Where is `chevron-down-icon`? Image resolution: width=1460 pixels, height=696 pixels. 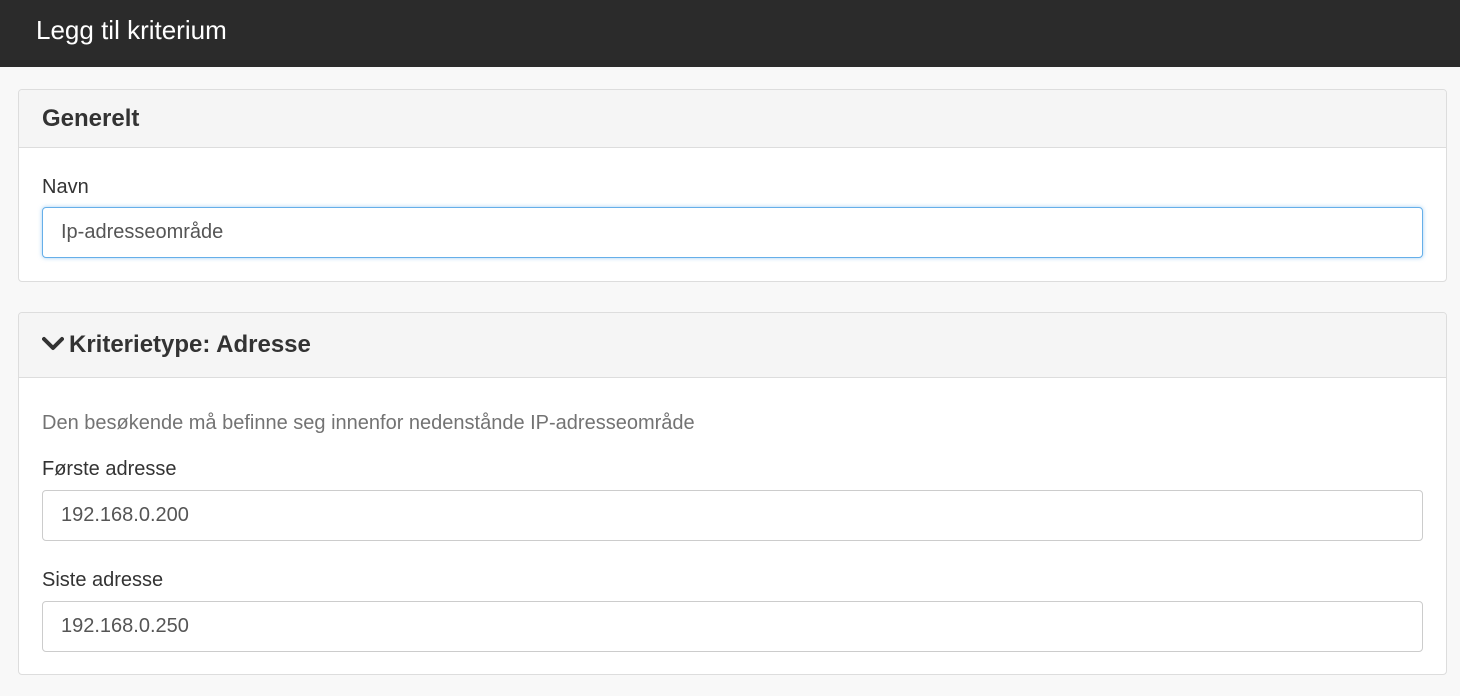
chevron-down-icon is located at coordinates (53, 344).